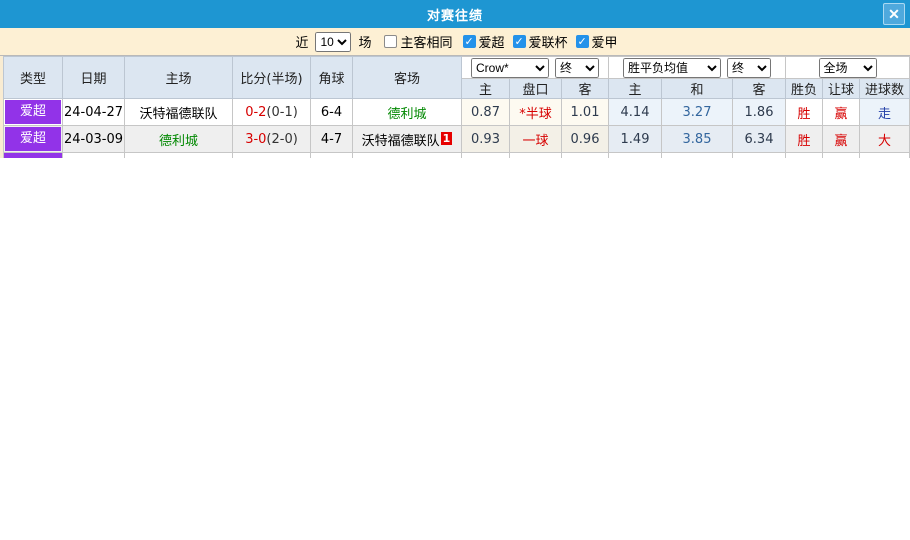 The width and height of the screenshot is (910, 540). What do you see at coordinates (635, 88) in the screenshot?
I see `subcol-euro-home: 主` at bounding box center [635, 88].